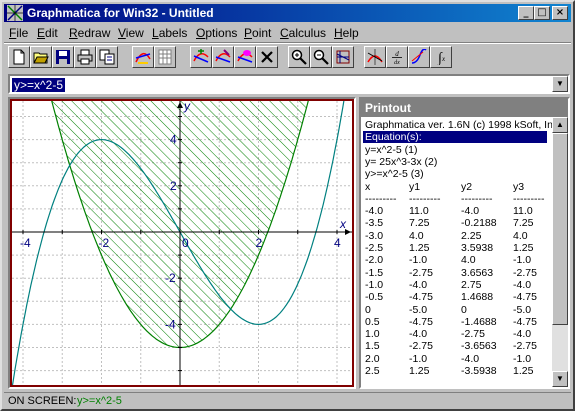 The height and width of the screenshot is (411, 575). Describe the element at coordinates (523, 211) in the screenshot. I see `table-row-cell: 11.0` at that location.